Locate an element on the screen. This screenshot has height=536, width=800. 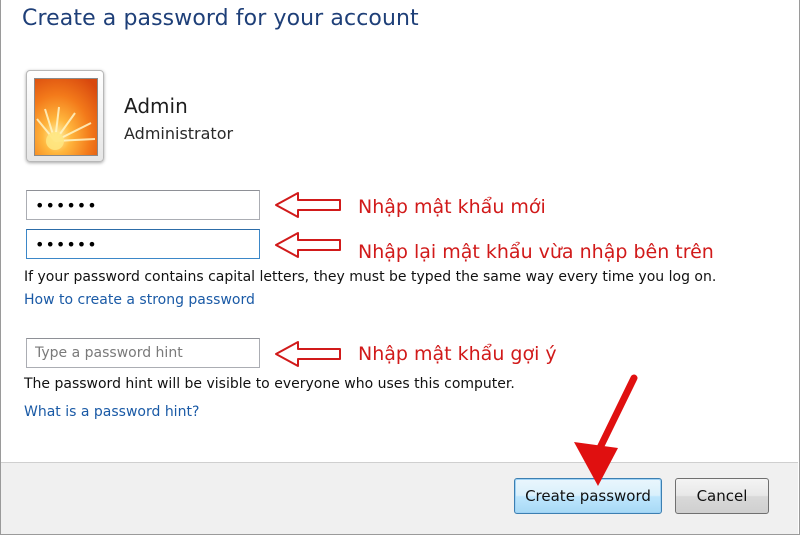
hint-annotation: Nhập mật khẩu gợi ý is located at coordinates (457, 354).